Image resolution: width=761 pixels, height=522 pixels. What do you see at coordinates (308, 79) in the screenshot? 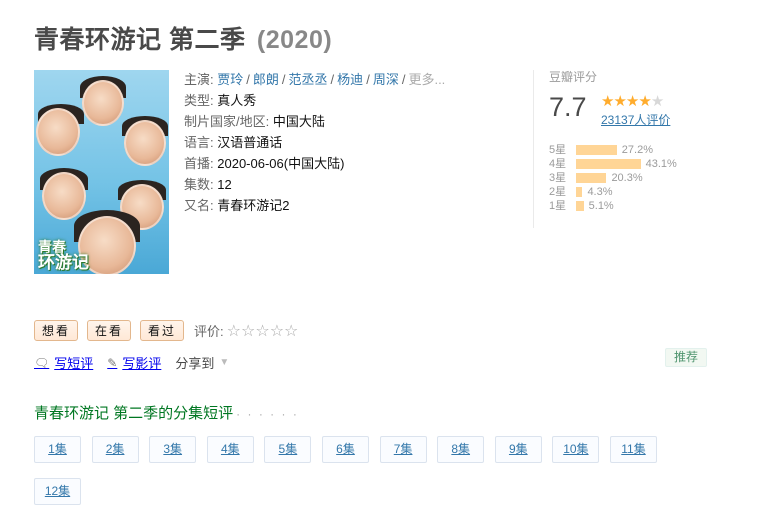
I see `cast-link: 范丞丞` at bounding box center [308, 79].